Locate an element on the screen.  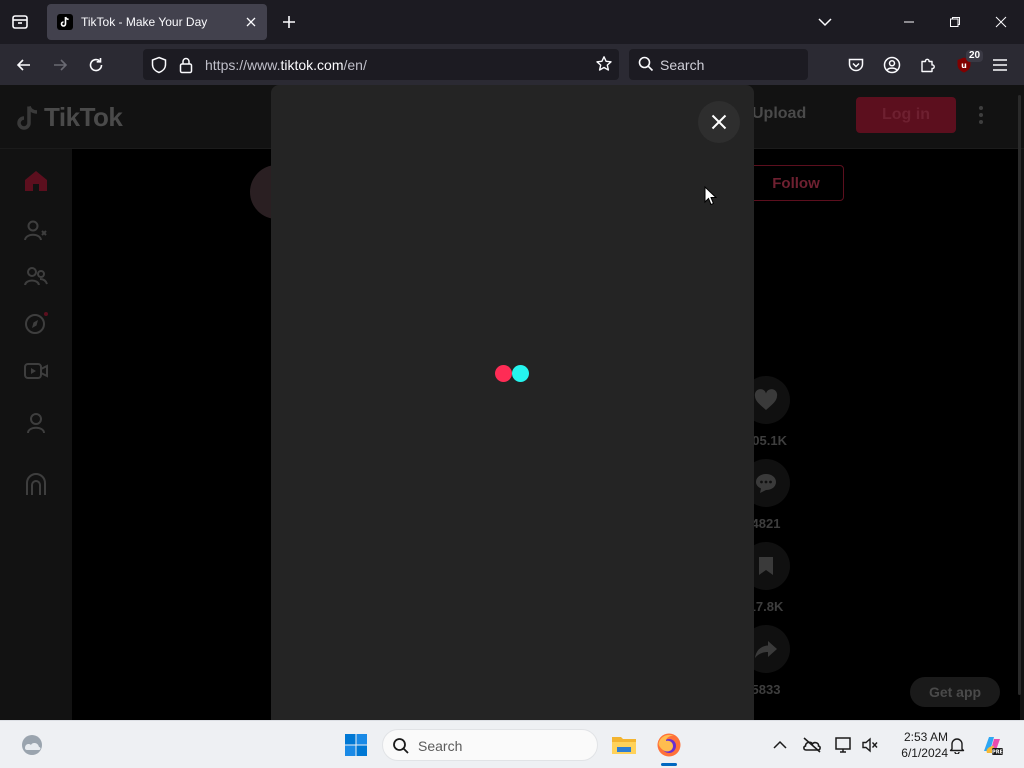
puzzle-icon is located at coordinates (928, 65).